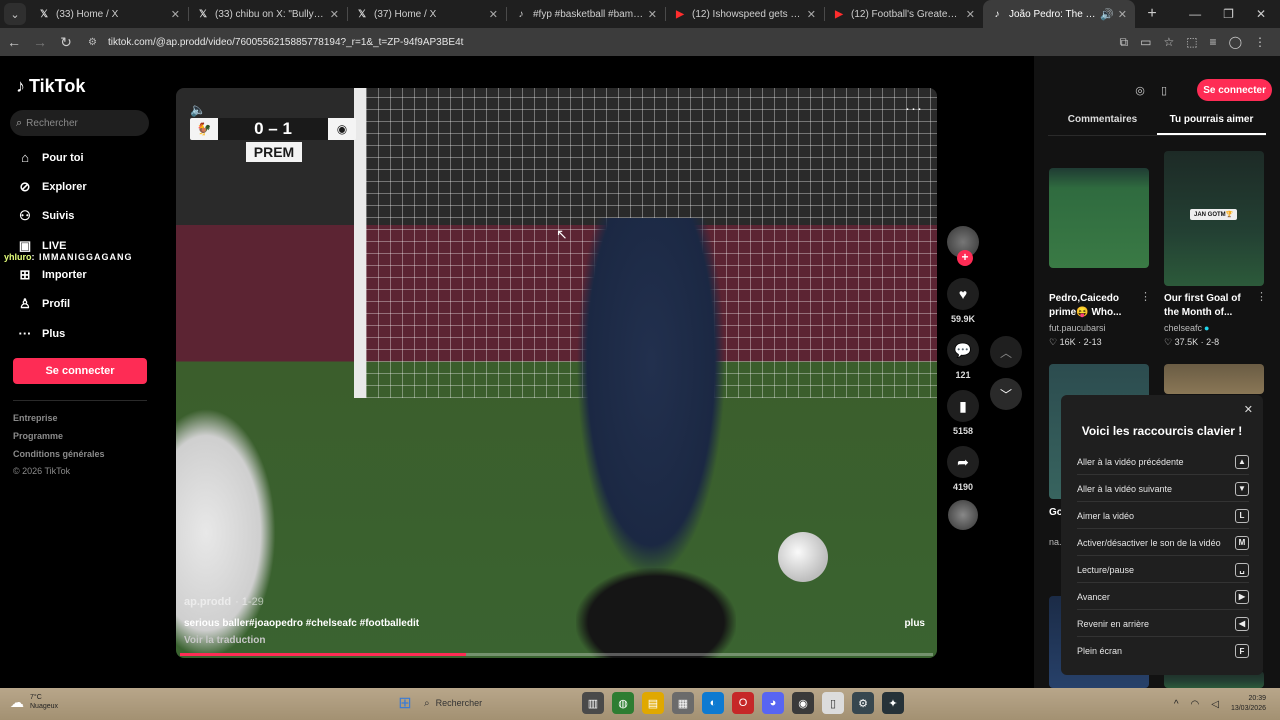 This screenshot has width=1280, height=720. What do you see at coordinates (1145, 42) in the screenshot?
I see `cast-icon: ▭` at bounding box center [1145, 42].